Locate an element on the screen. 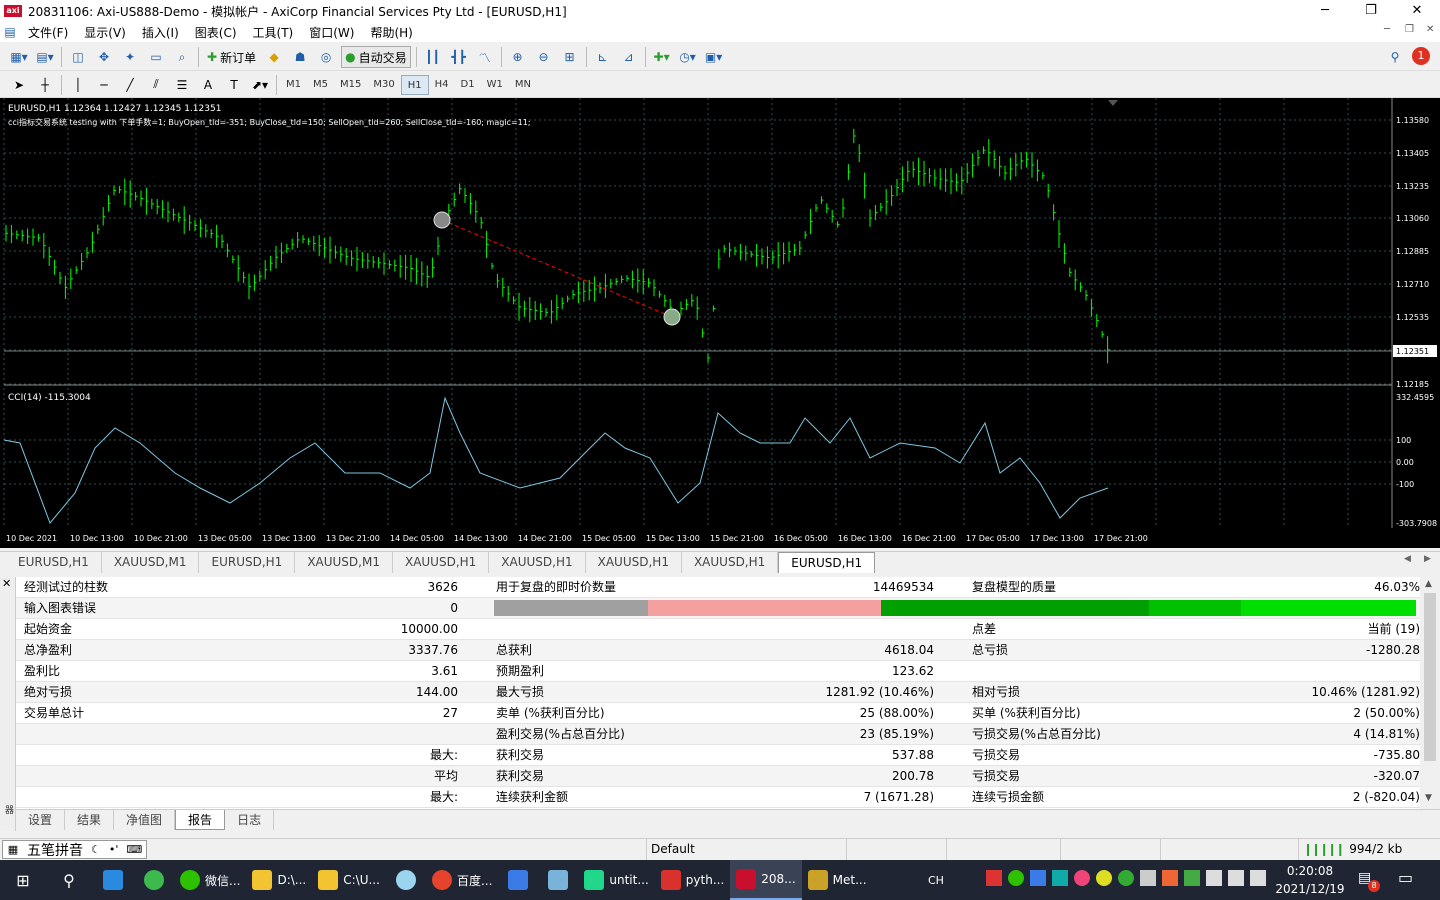  crosshair-icon: ┼ is located at coordinates (45, 85).